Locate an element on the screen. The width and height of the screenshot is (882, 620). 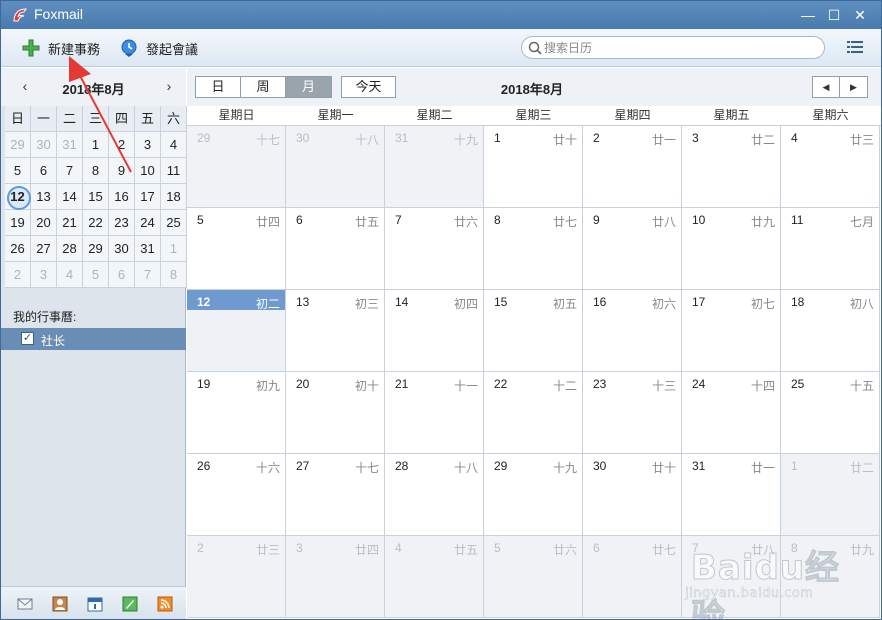
mini-day: 22 is located at coordinates (96, 223).